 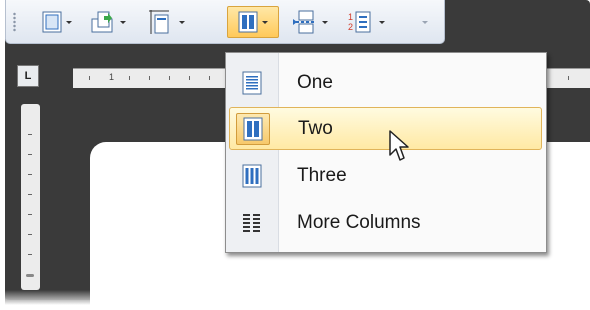 I want to click on more-columns-icon, so click(x=252, y=222).